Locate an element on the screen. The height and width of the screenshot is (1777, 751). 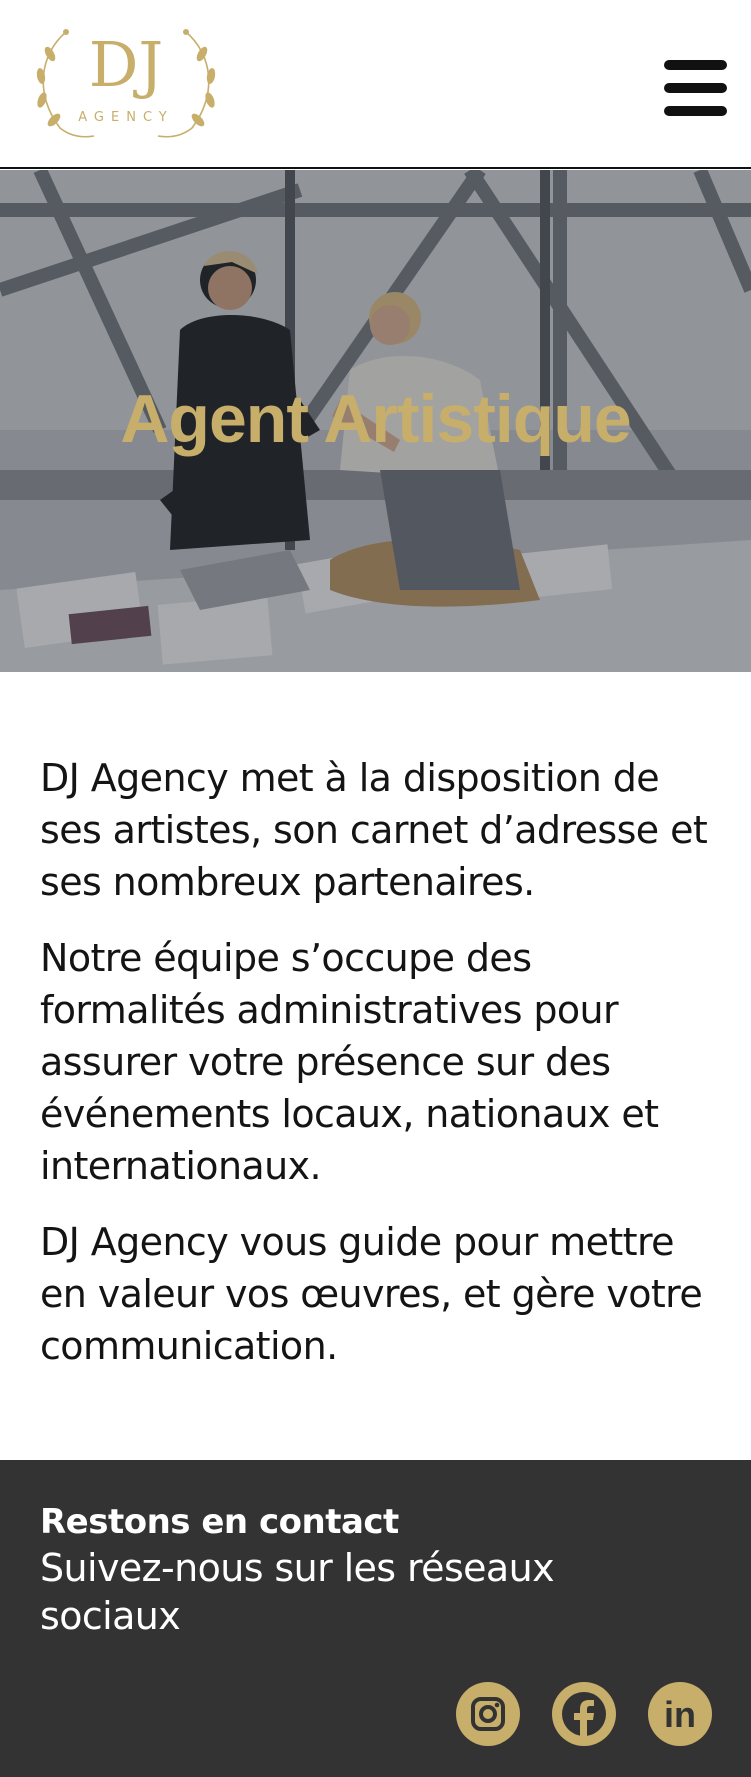
facebook-link is located at coordinates (584, 1714).